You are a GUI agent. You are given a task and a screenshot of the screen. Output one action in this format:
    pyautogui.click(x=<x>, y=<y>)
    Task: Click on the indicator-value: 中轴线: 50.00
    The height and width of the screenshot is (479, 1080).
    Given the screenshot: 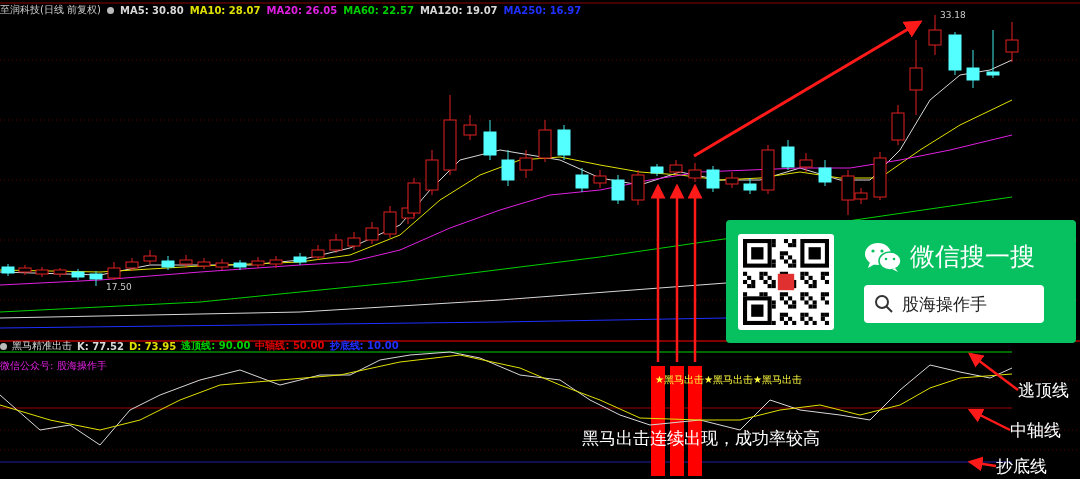 What is the action you would take?
    pyautogui.click(x=290, y=346)
    